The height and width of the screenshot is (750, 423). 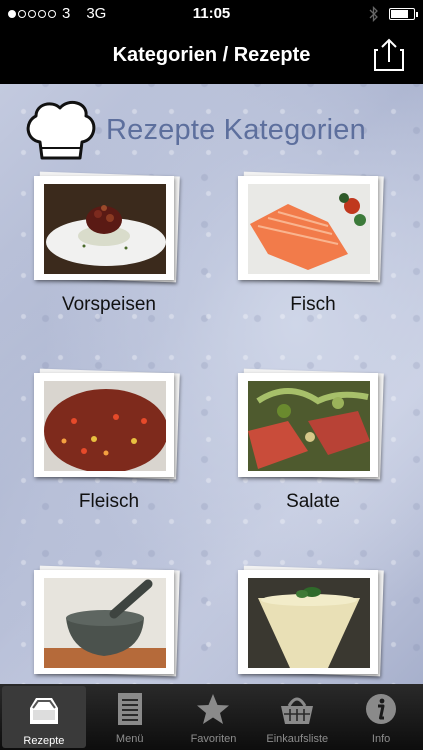 What do you see at coordinates (389, 55) in the screenshot?
I see `share-icon` at bounding box center [389, 55].